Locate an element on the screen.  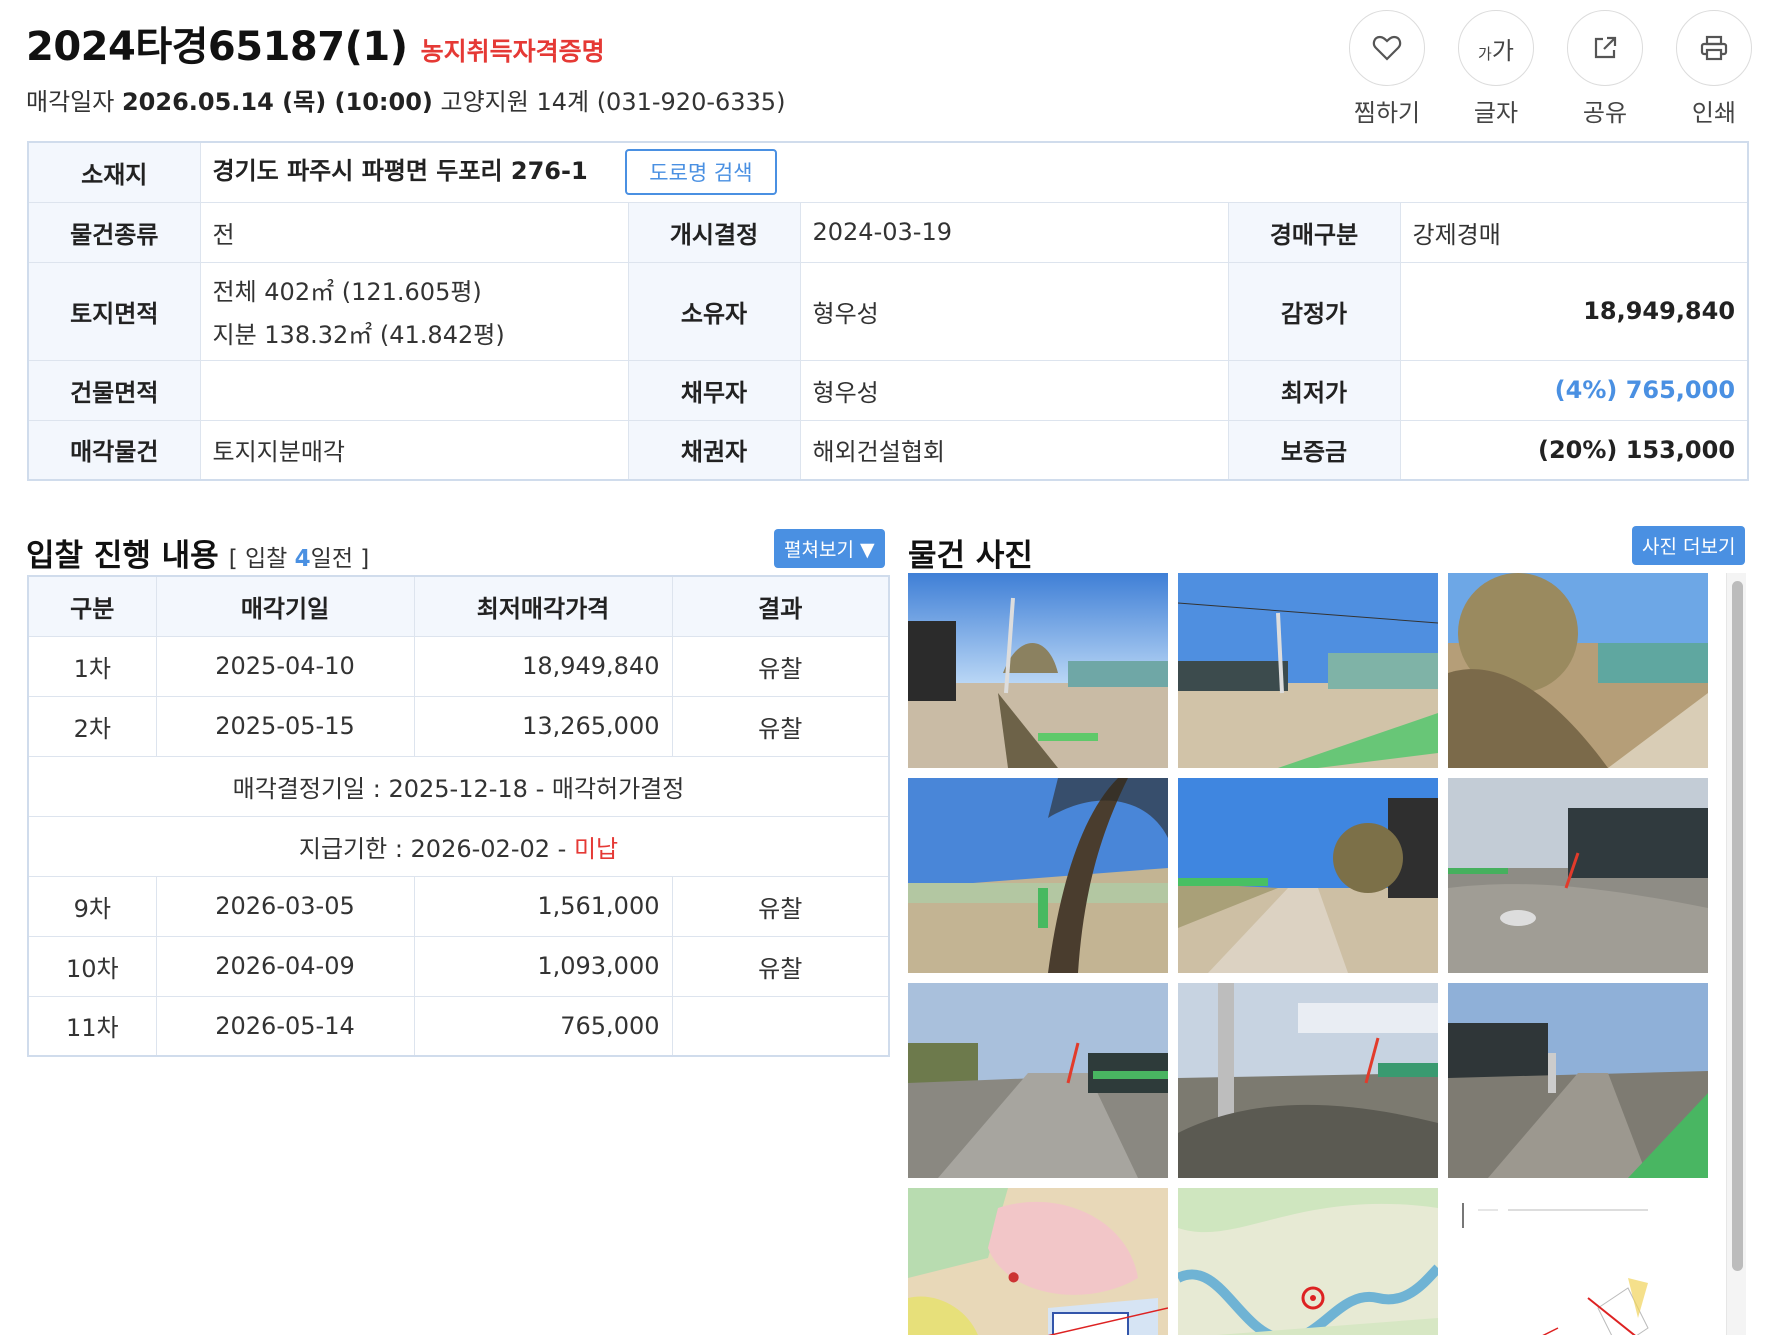
table-row: 11차 2026-05-14 765,000 is located at coordinates (458, 1026).